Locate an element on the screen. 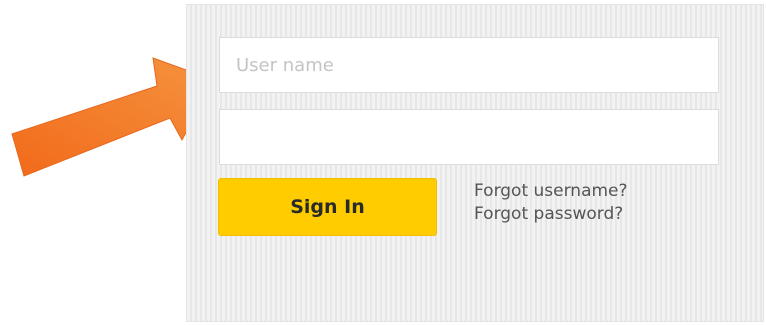 The width and height of the screenshot is (766, 325). forgot-links: Forgot username? Forgot password? is located at coordinates (551, 203).